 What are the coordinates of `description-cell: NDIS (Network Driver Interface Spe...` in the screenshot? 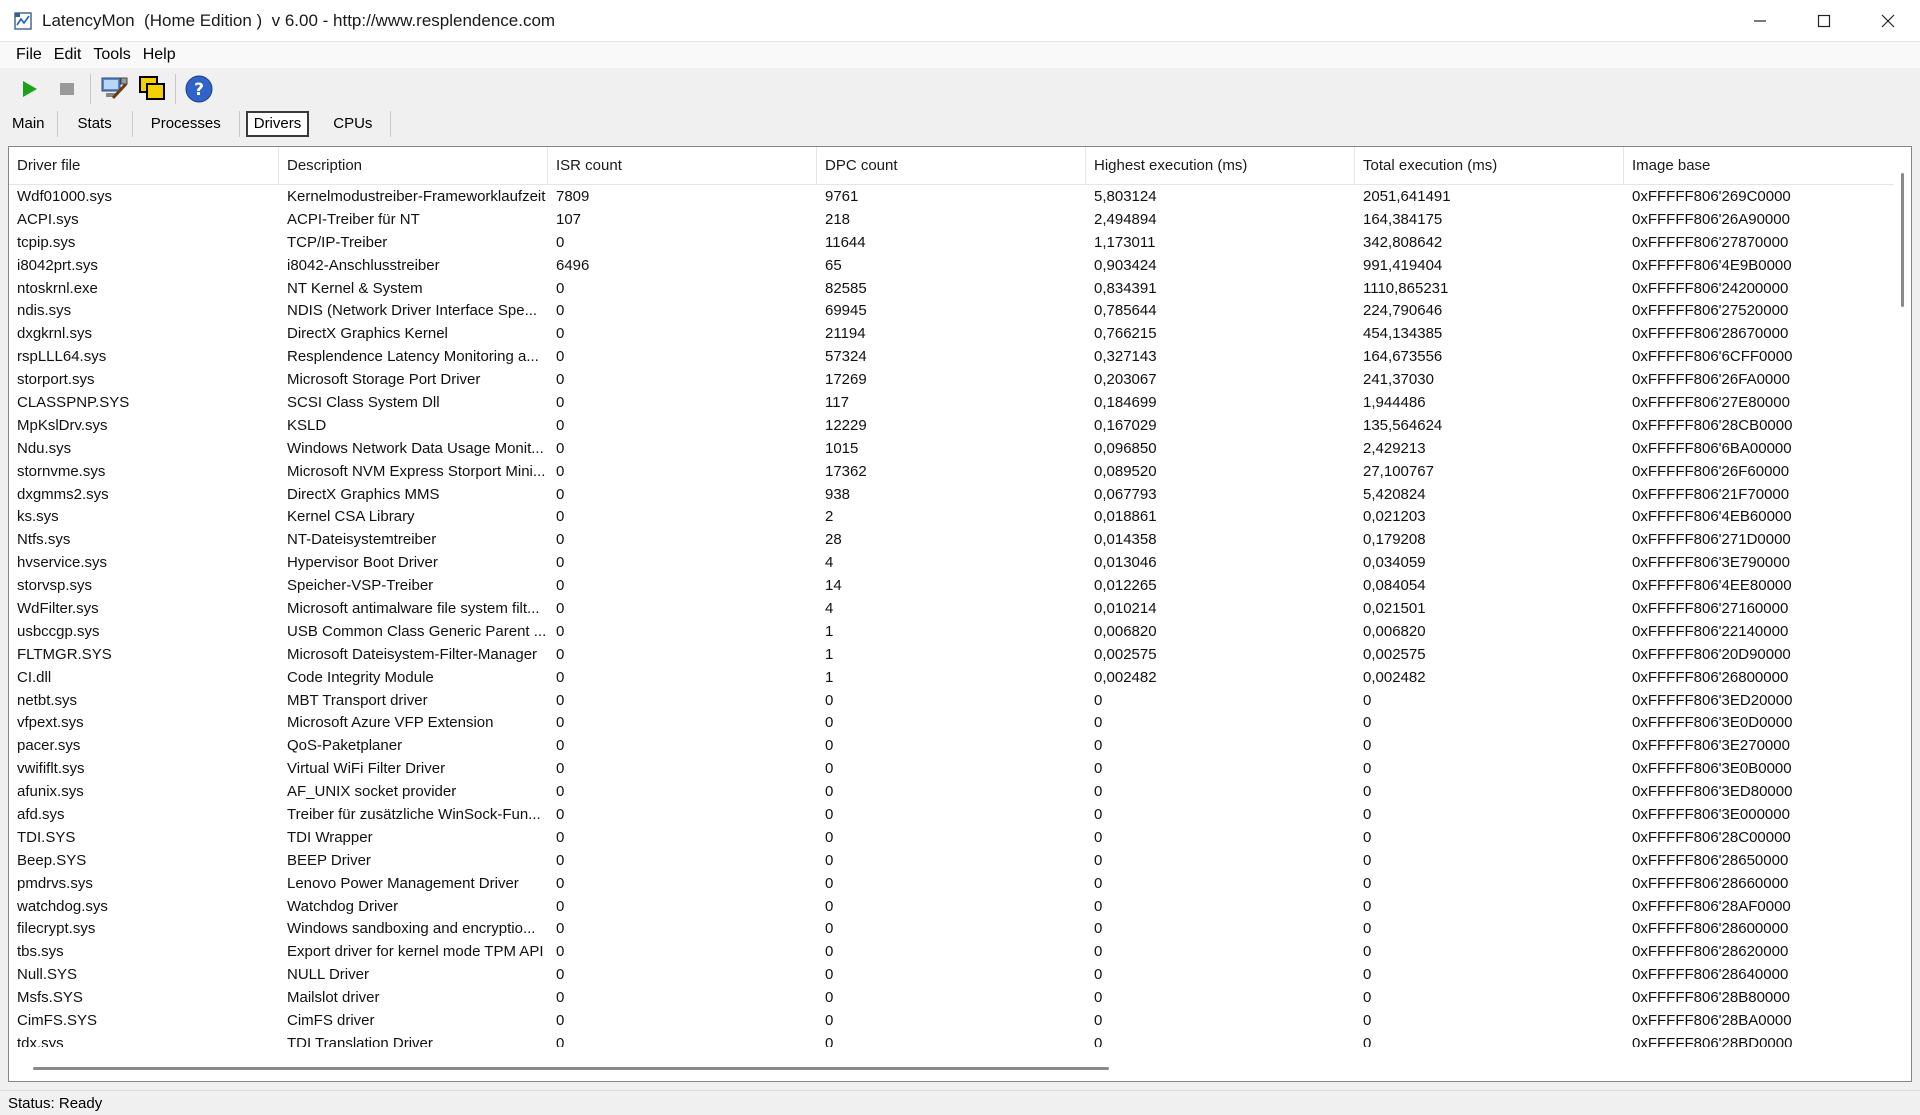 It's located at (412, 311).